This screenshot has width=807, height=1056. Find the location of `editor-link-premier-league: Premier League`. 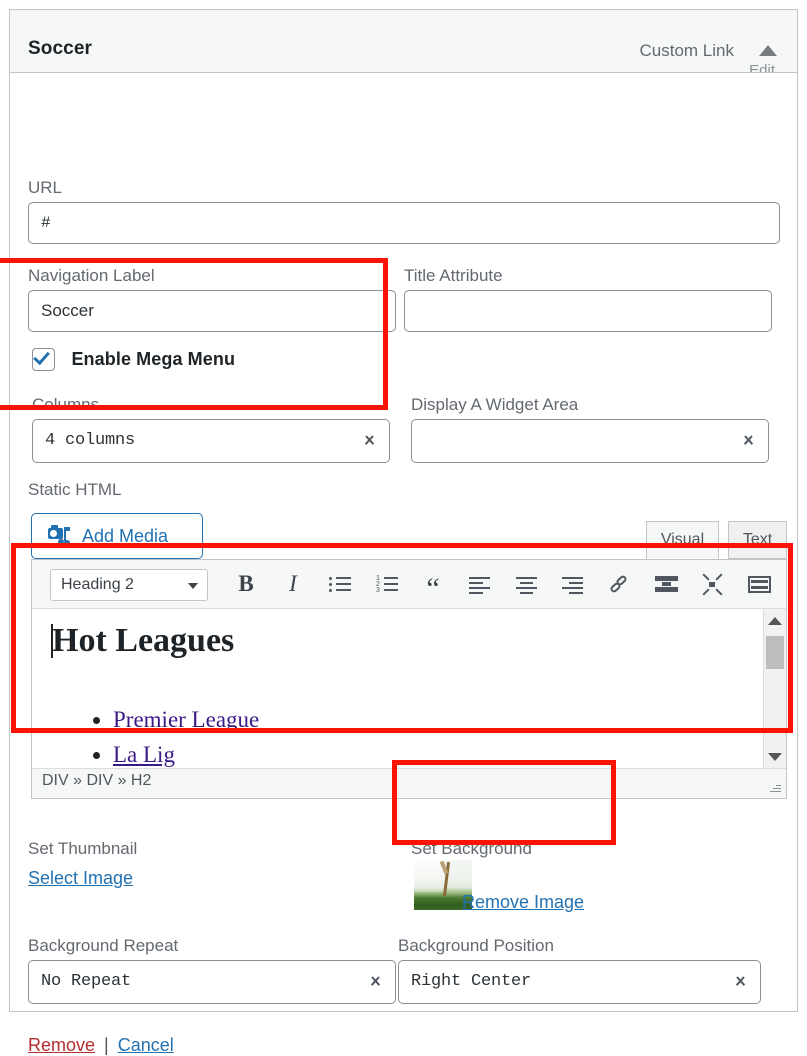

editor-link-premier-league: Premier League is located at coordinates (186, 719).